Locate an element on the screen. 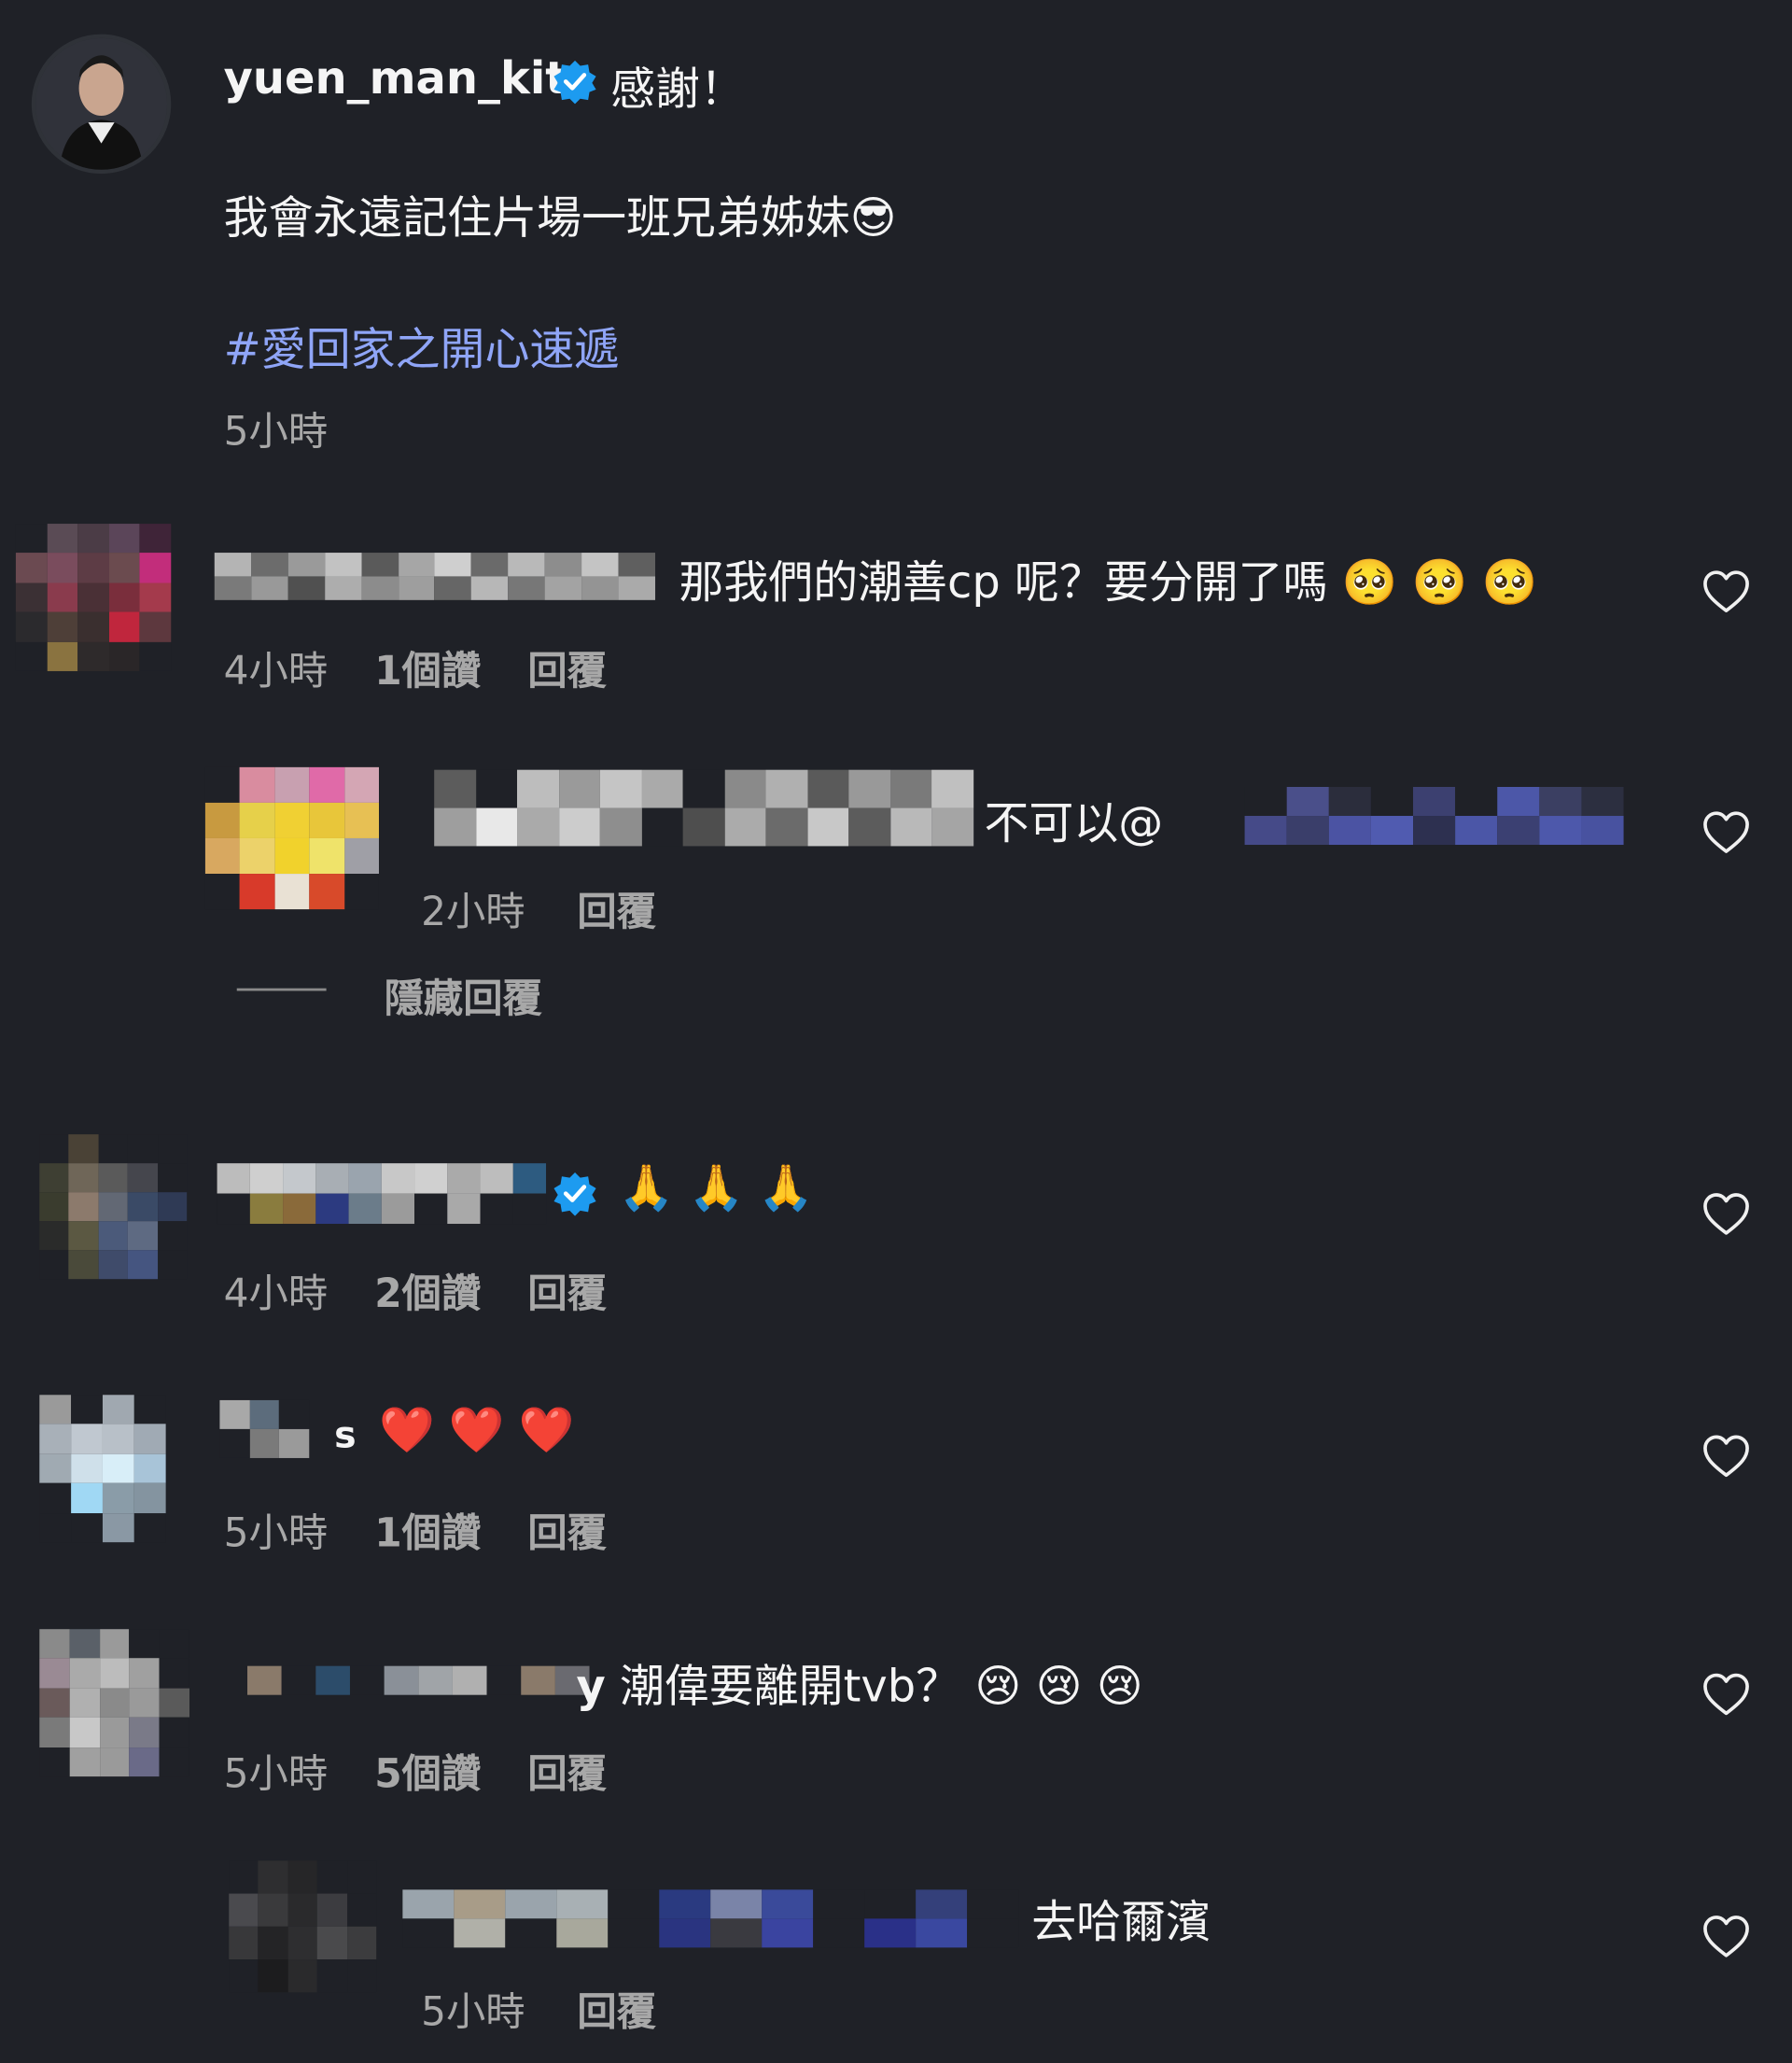 Image resolution: width=1792 pixels, height=2063 pixels. reply-text: 去哈爾濱 is located at coordinates (1121, 1918).